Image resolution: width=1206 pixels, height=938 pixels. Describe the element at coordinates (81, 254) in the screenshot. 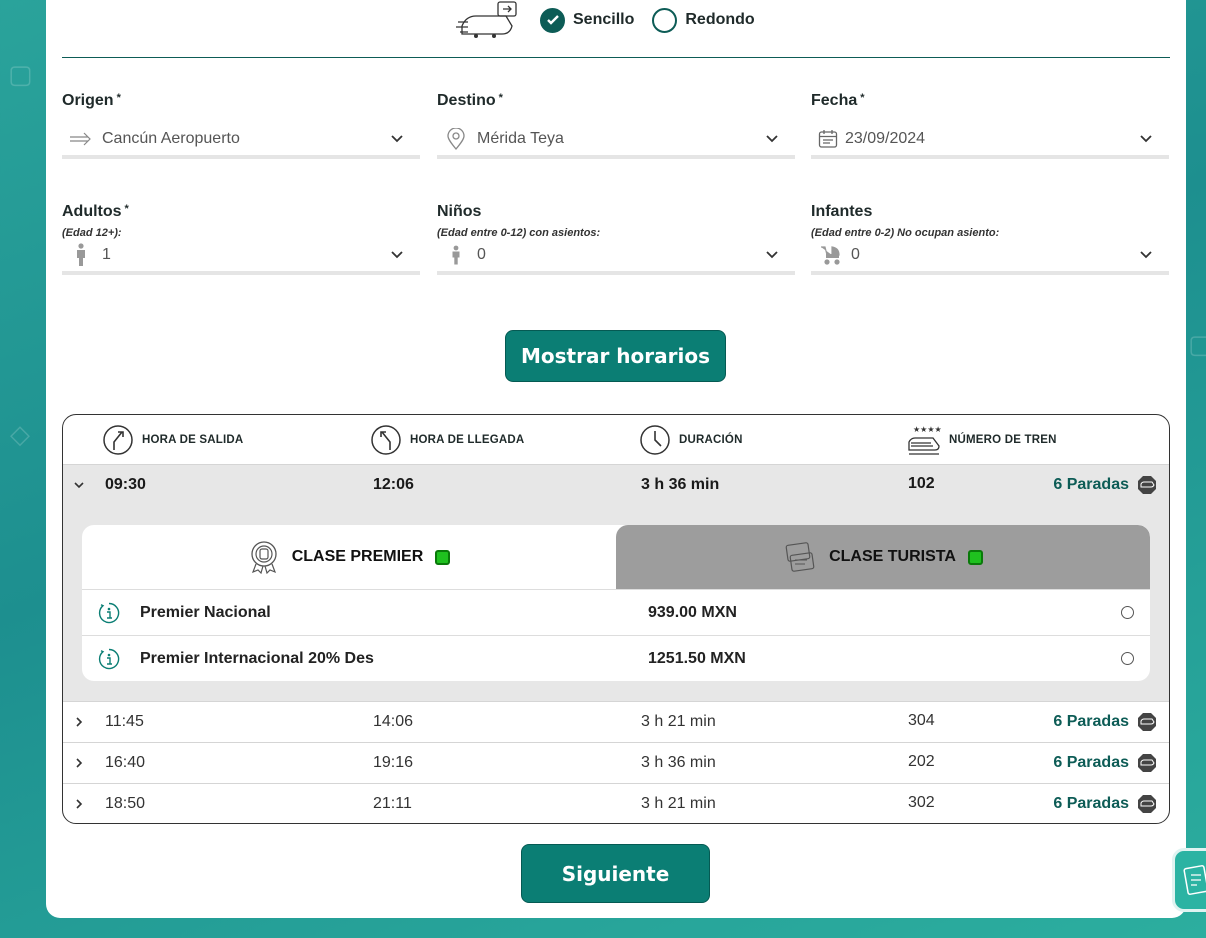

I see `person-icon` at that location.